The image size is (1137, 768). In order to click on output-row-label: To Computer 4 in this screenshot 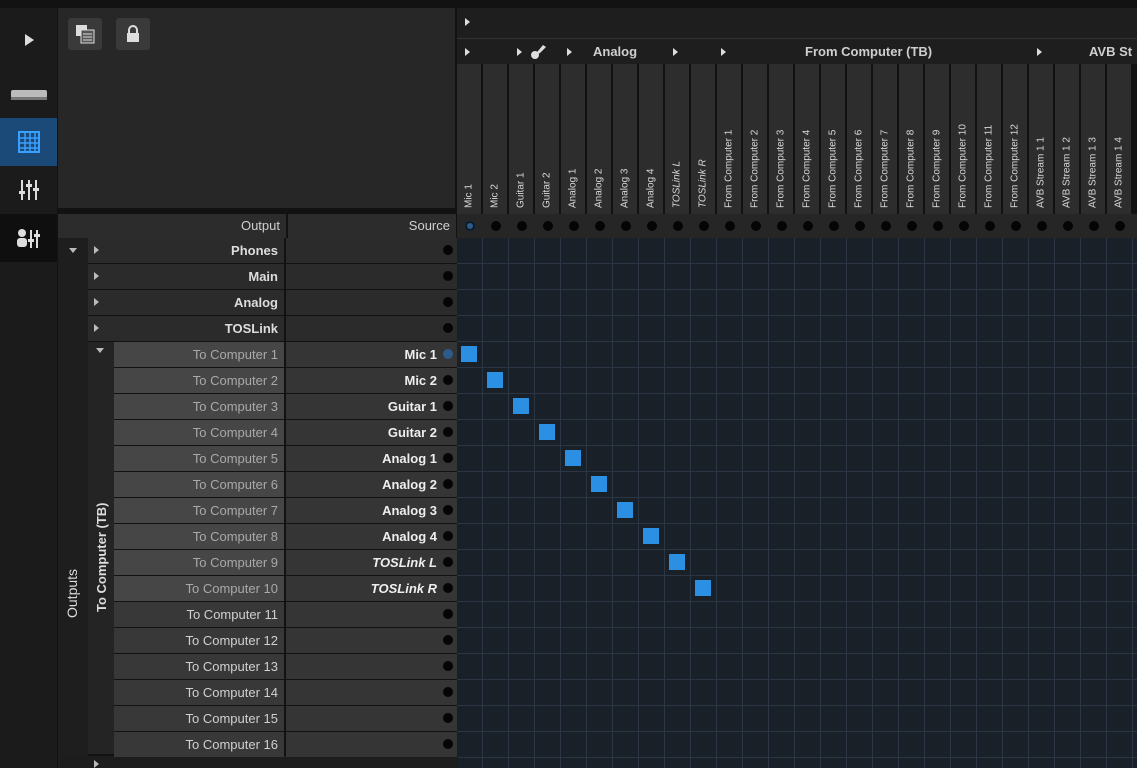, I will do `click(199, 432)`.